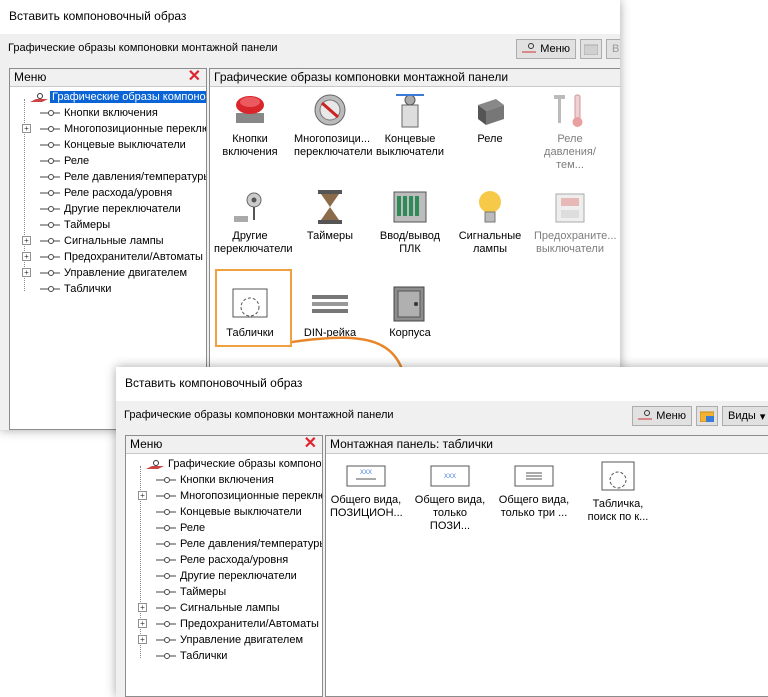 The height and width of the screenshot is (697, 768). Describe the element at coordinates (245, 464) in the screenshot. I see `tree-node-label: Графические образы компоновки` at that location.